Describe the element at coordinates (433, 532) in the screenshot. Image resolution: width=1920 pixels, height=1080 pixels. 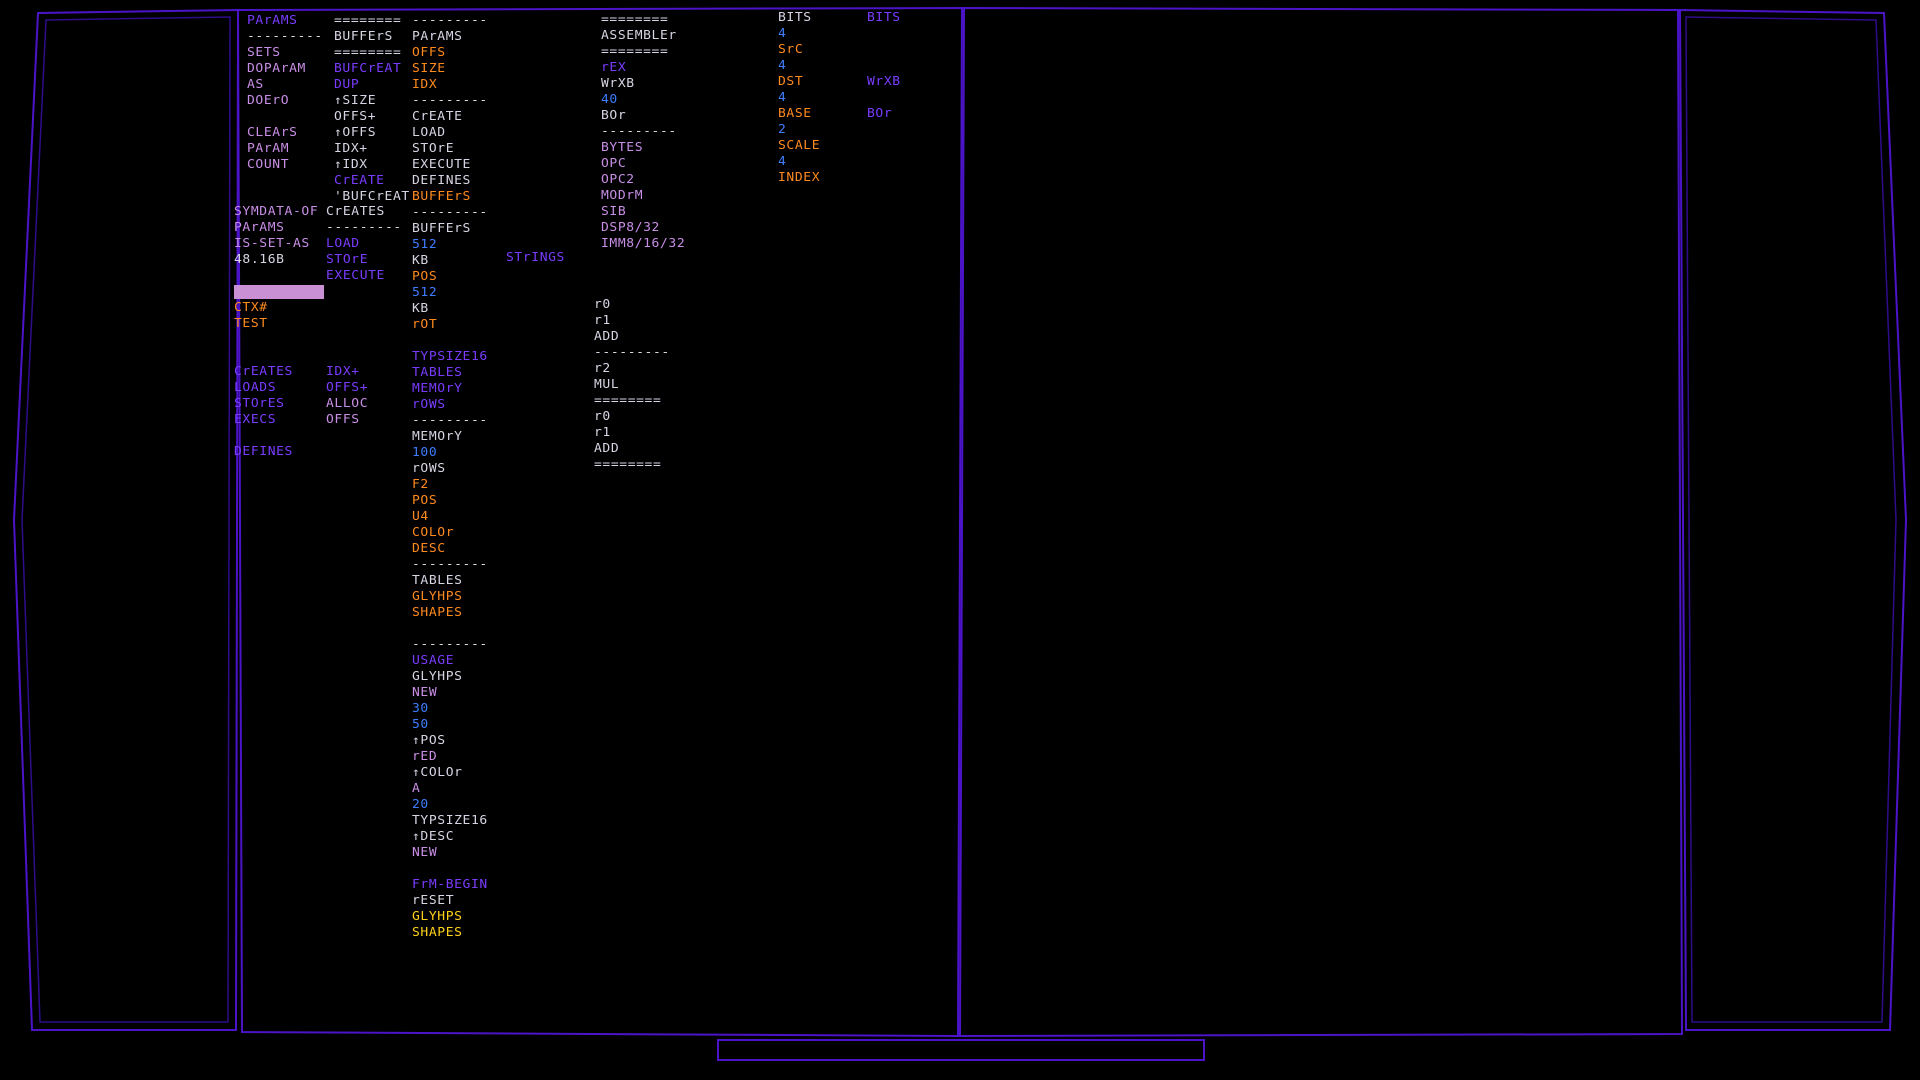
I see `code-word: COLOr` at that location.